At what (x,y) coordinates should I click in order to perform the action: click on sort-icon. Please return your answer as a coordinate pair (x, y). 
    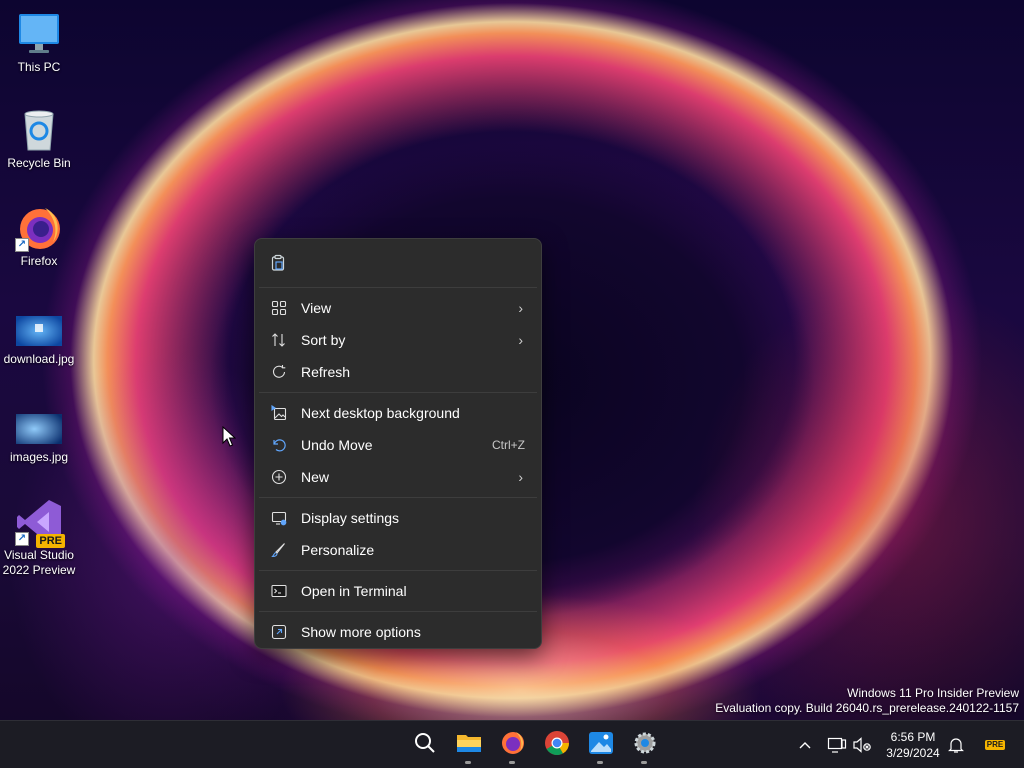
    Looking at the image, I should click on (279, 340).